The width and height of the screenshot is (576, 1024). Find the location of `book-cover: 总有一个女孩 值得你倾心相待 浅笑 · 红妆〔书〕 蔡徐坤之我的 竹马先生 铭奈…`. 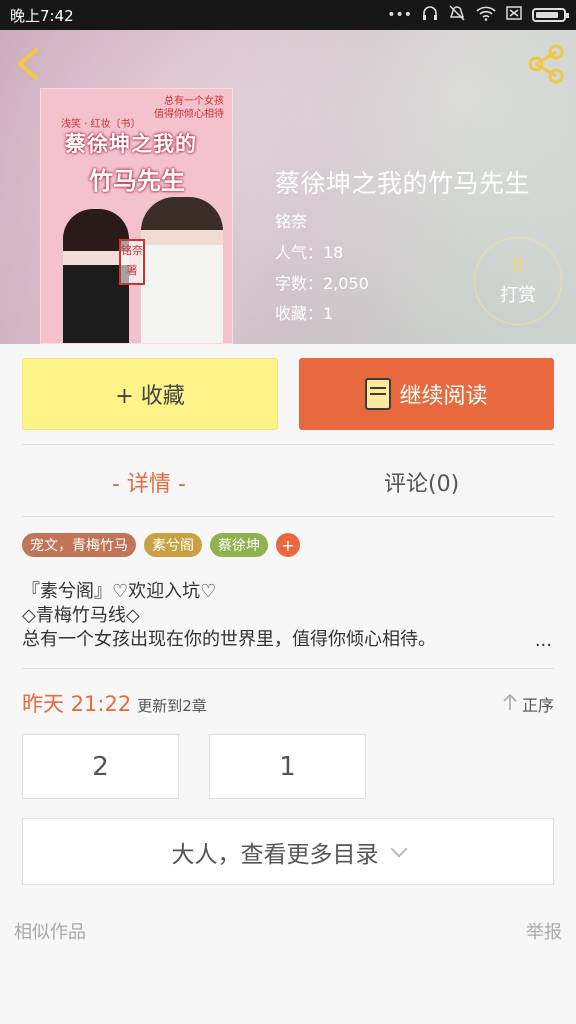

book-cover: 总有一个女孩 值得你倾心相待 浅笑 · 红妆〔书〕 蔡徐坤之我的 竹马先生 铭奈… is located at coordinates (136, 216).